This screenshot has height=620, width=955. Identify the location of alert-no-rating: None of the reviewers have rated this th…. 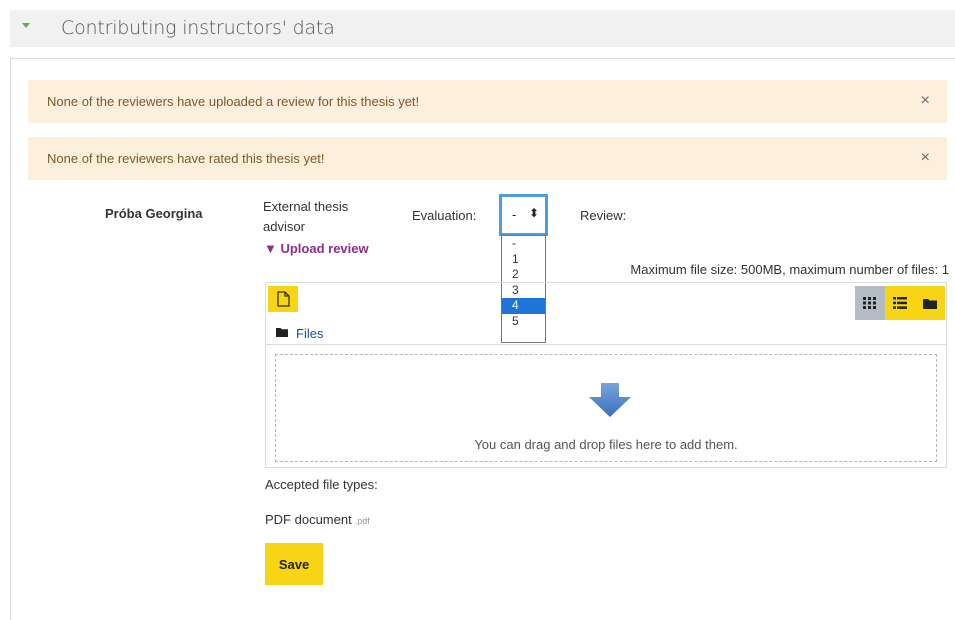
(487, 158).